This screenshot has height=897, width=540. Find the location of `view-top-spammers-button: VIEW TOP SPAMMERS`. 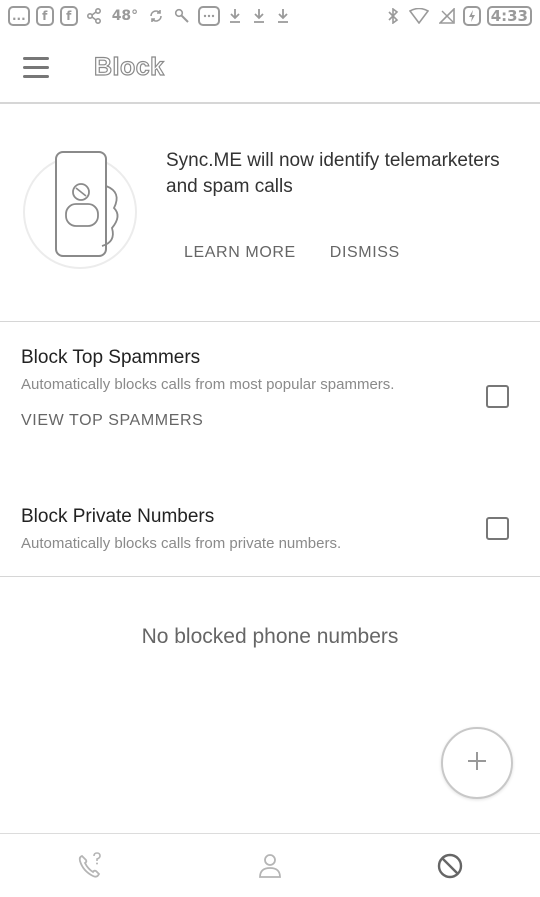

view-top-spammers-button: VIEW TOP SPAMMERS is located at coordinates (112, 421).